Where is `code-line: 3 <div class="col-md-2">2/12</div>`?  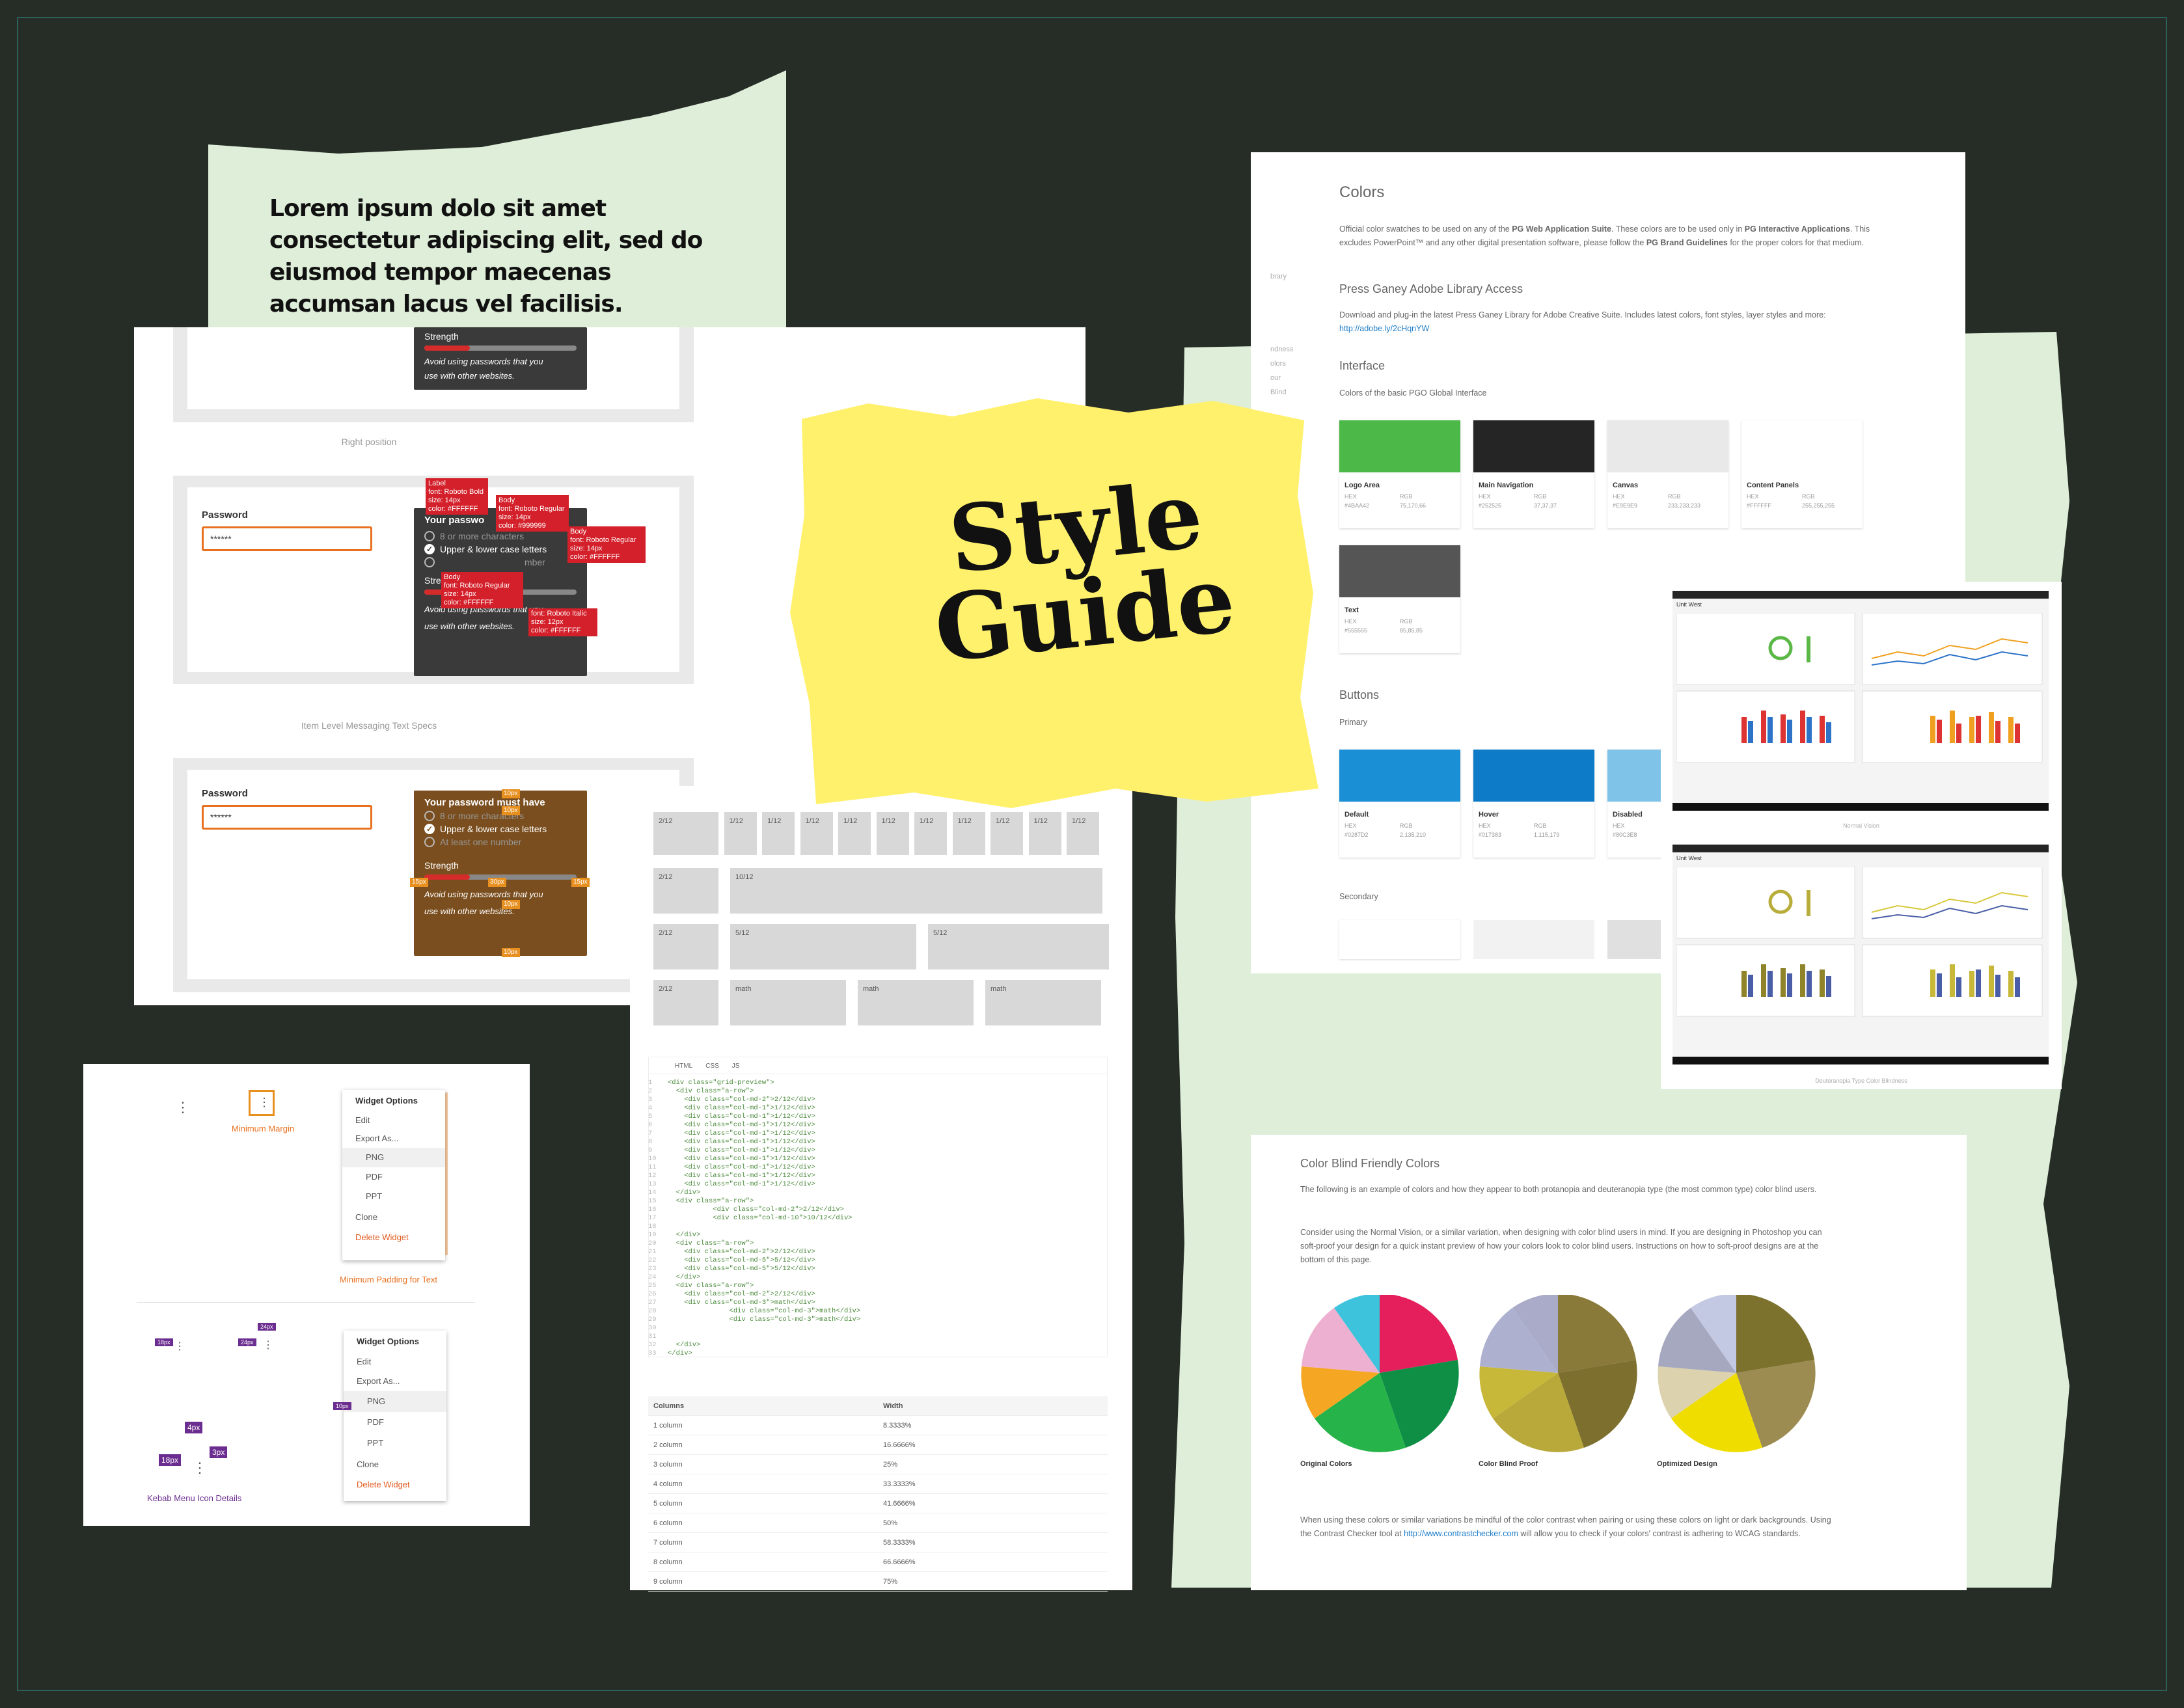
code-line: 3 <div class="col-md-2">2/12</div> is located at coordinates (732, 1100).